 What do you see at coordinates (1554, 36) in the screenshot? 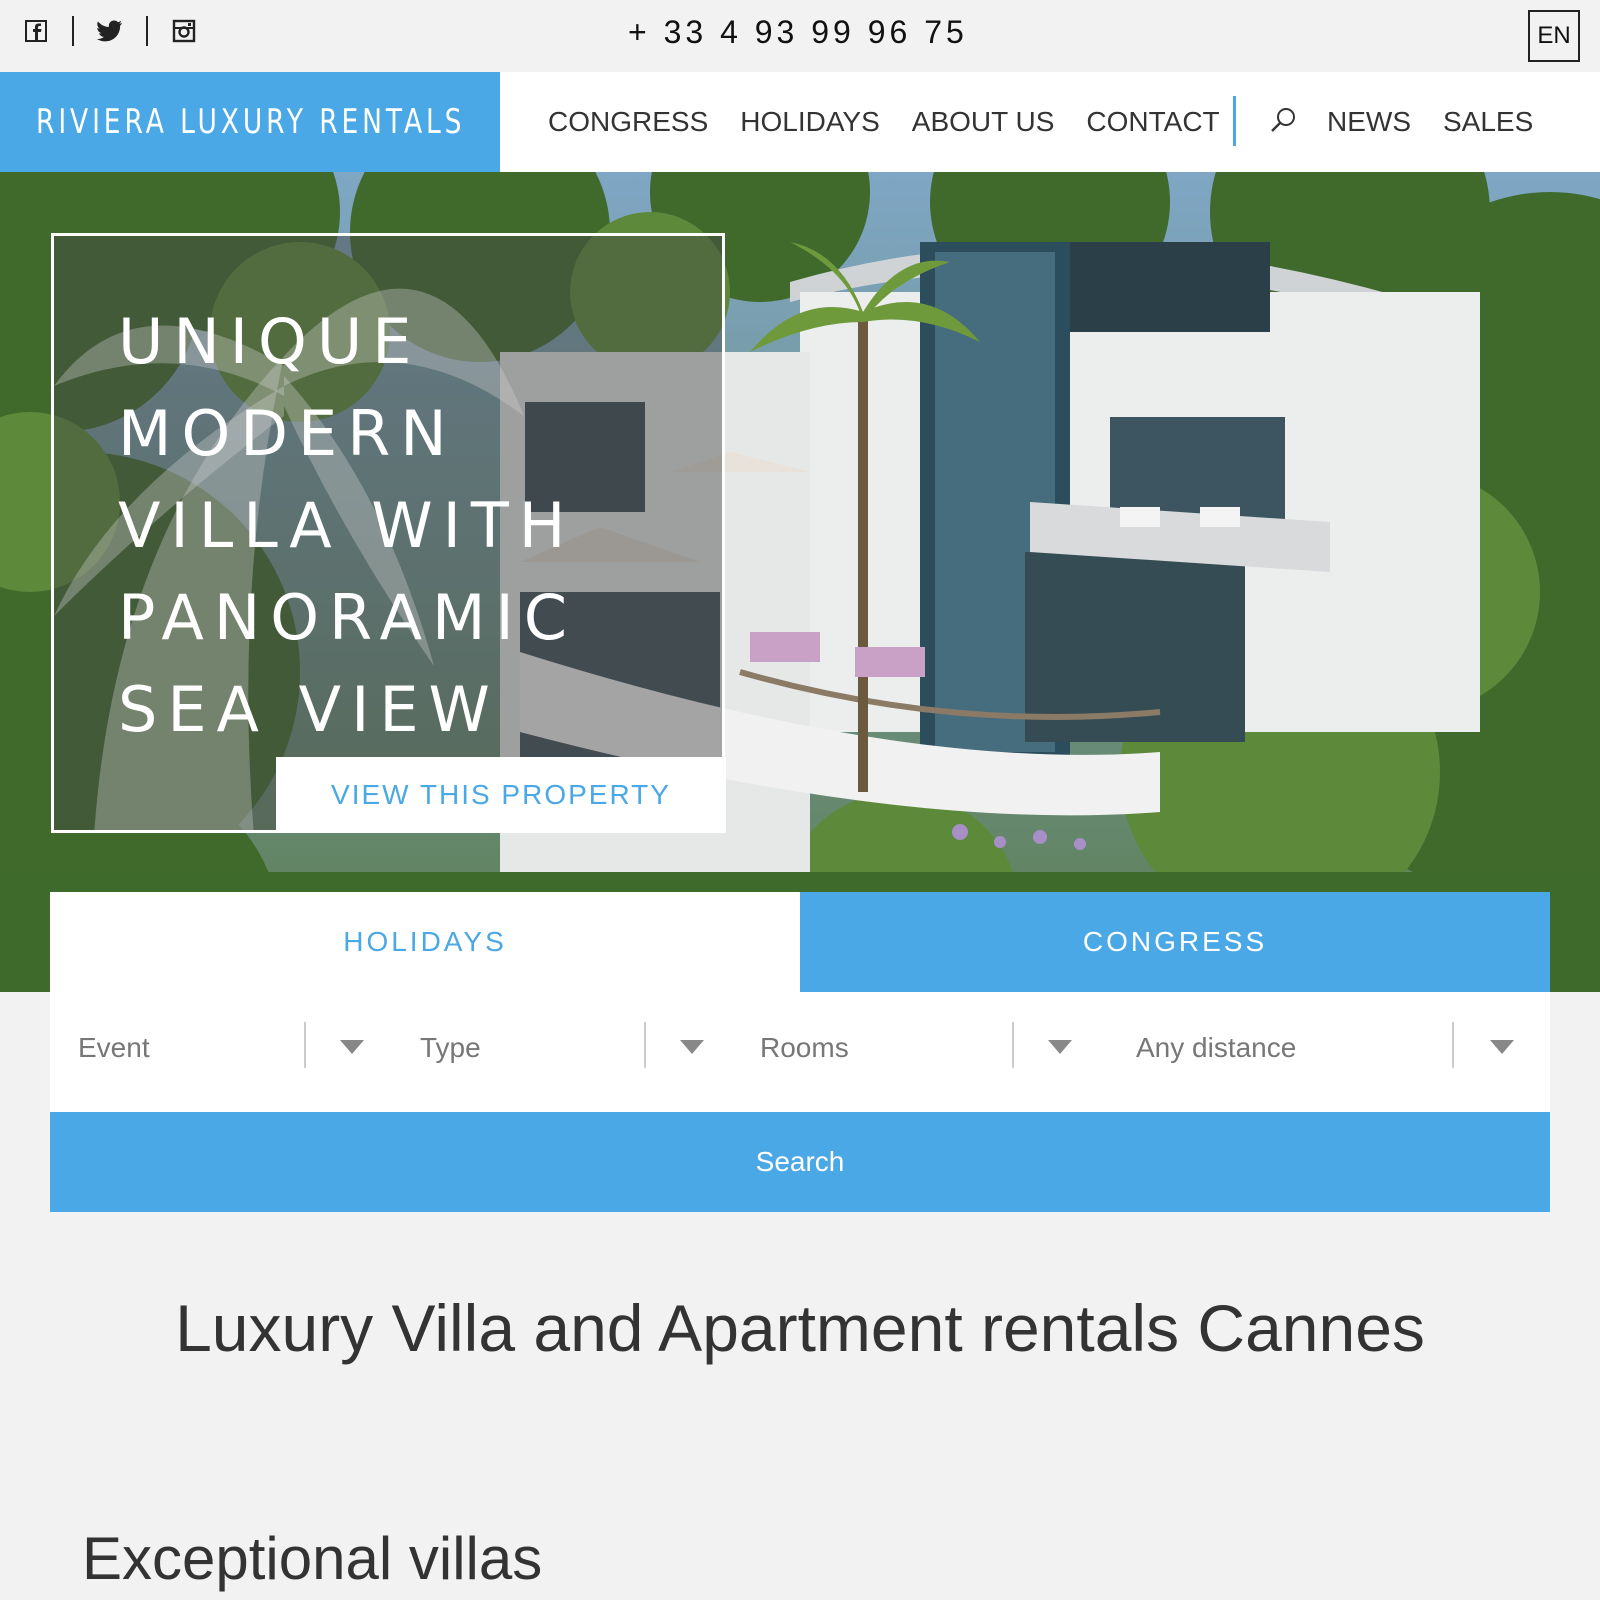
I see `language-selector: EN` at bounding box center [1554, 36].